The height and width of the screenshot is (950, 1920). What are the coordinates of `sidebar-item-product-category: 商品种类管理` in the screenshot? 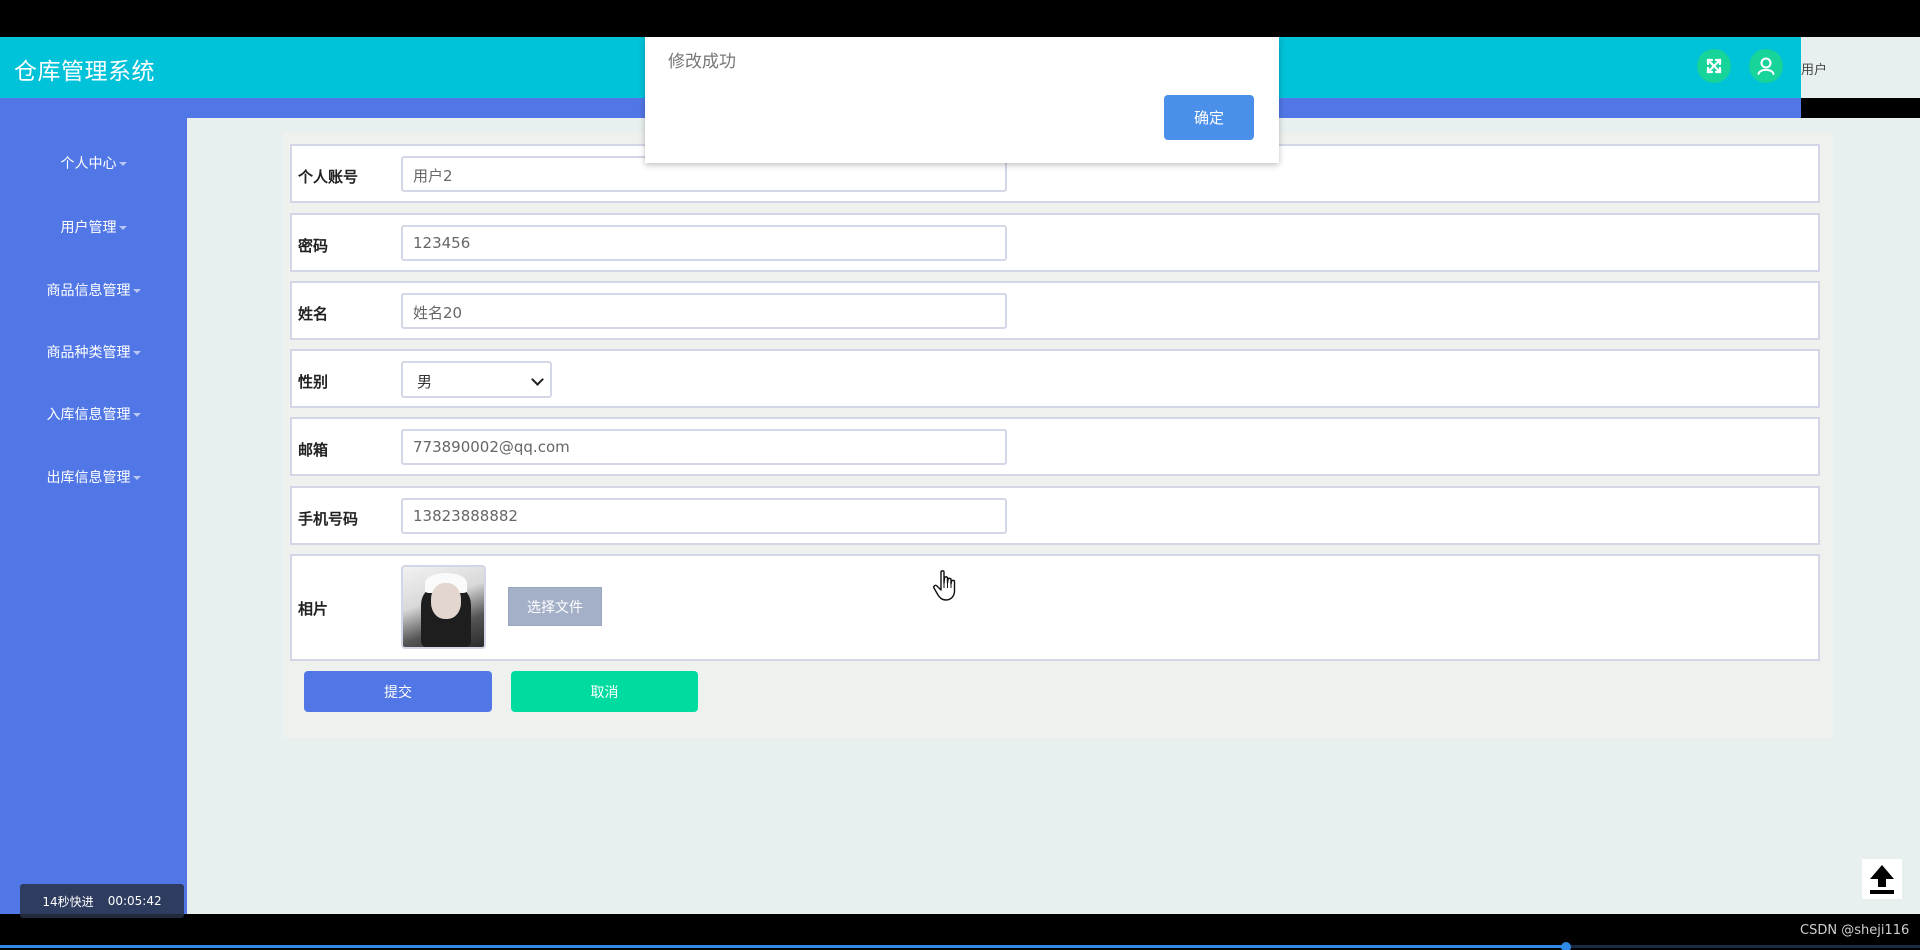 It's located at (93, 352).